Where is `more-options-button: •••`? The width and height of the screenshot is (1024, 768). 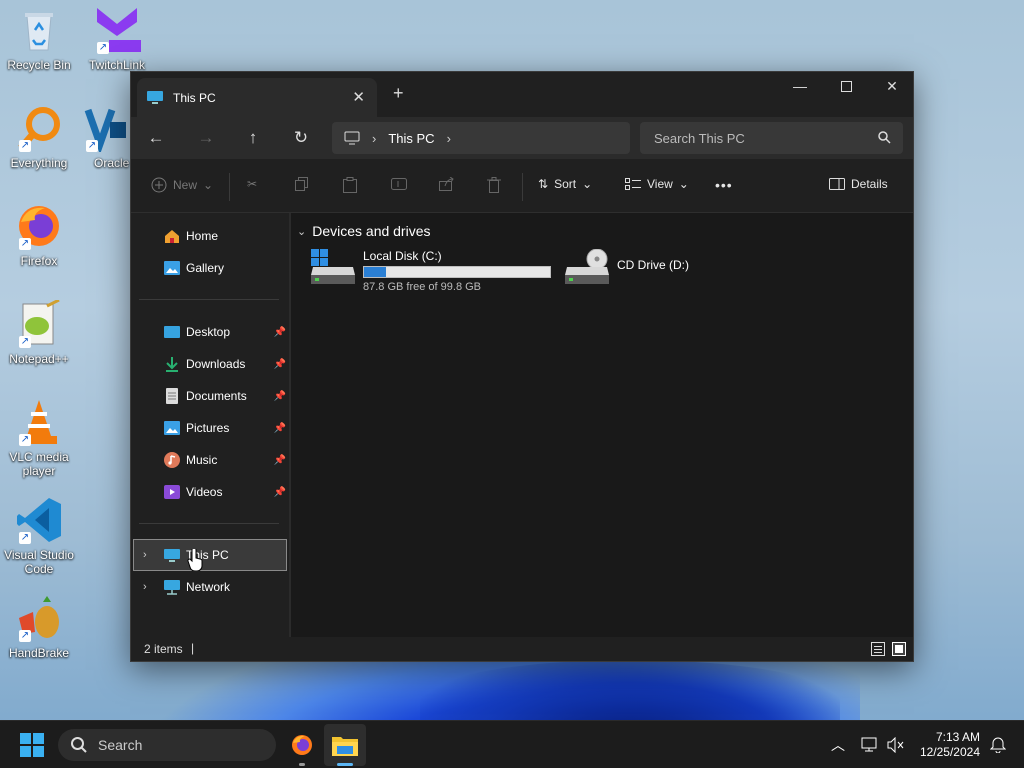
more-options-button: ••• is located at coordinates (724, 185).